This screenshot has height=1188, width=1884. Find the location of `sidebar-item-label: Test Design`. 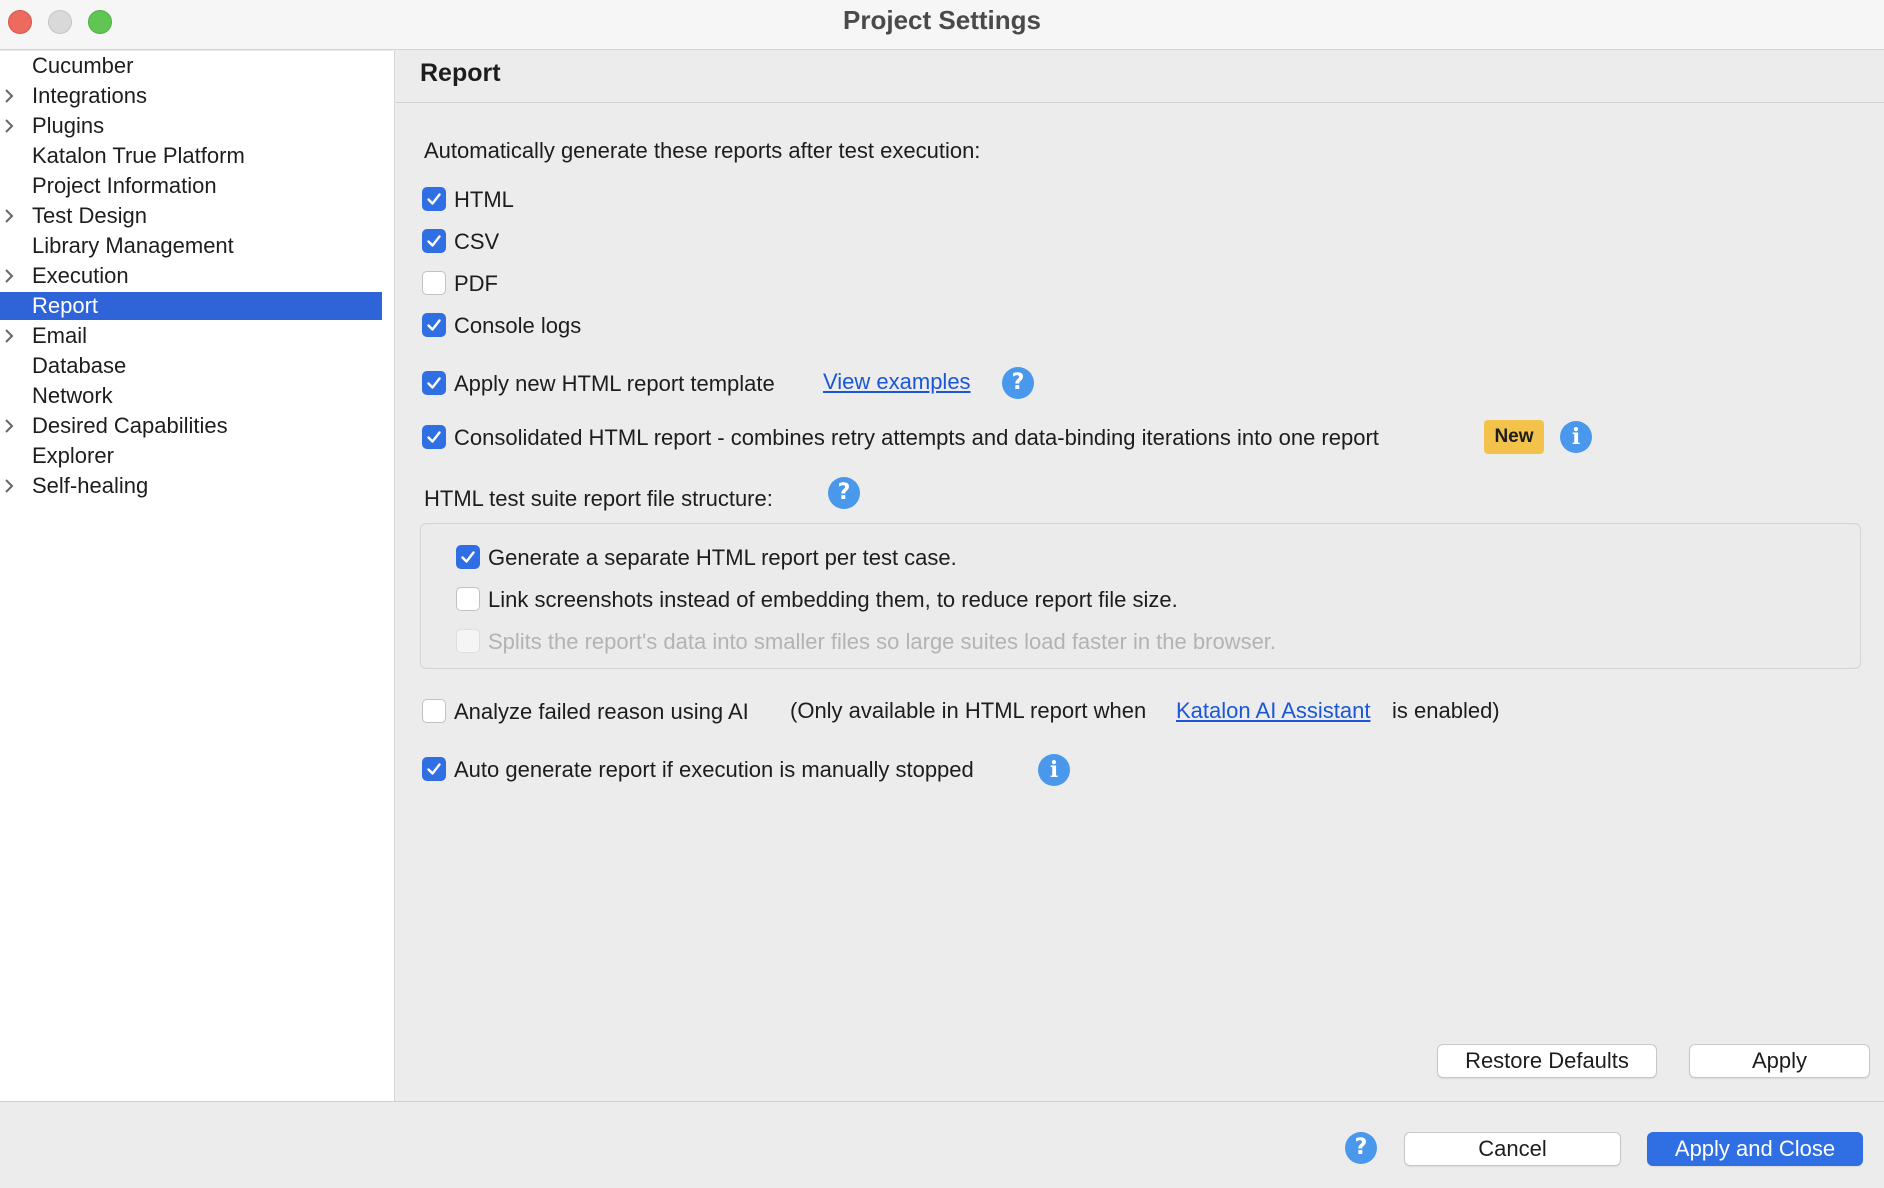

sidebar-item-label: Test Design is located at coordinates (89, 215).